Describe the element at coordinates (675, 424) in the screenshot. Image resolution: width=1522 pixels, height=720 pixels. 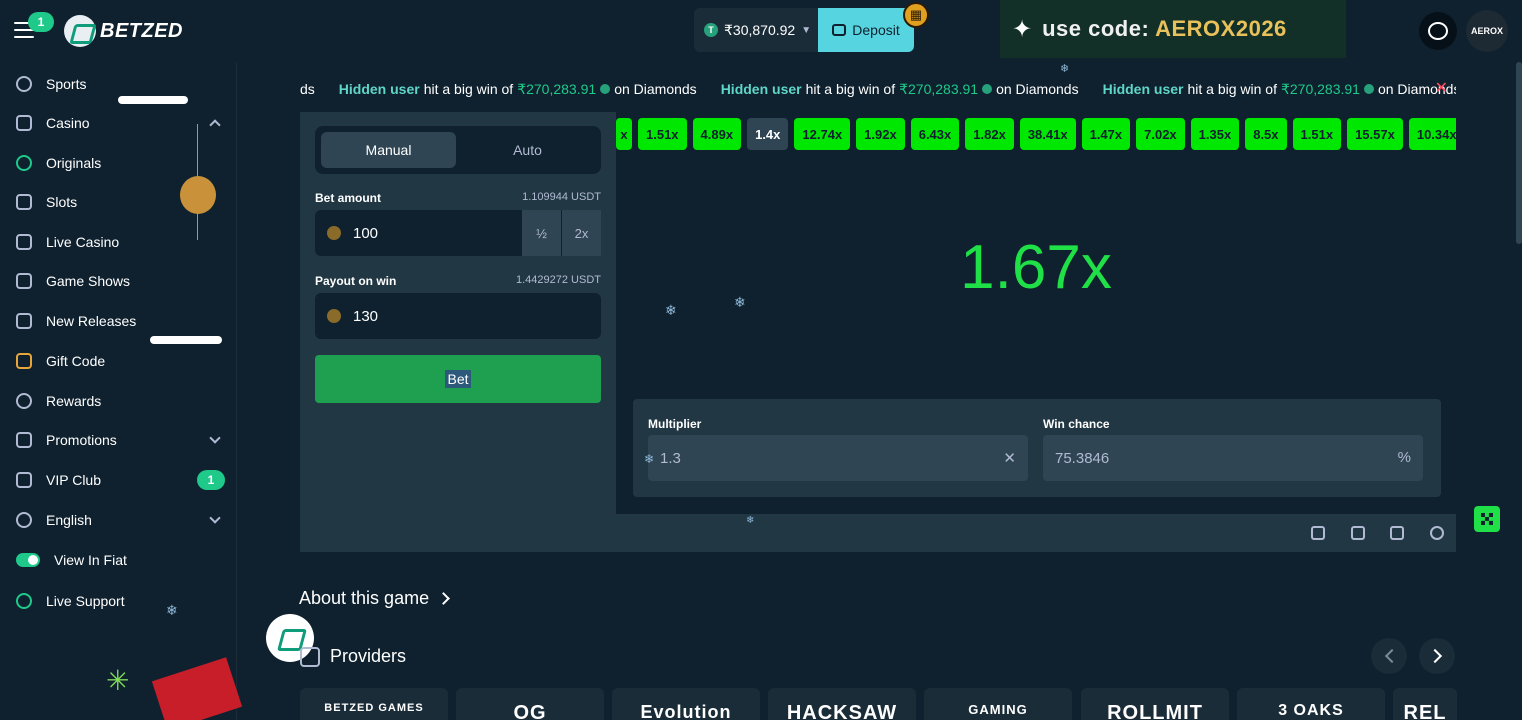
I see `multiplier-label: Multiplier` at that location.